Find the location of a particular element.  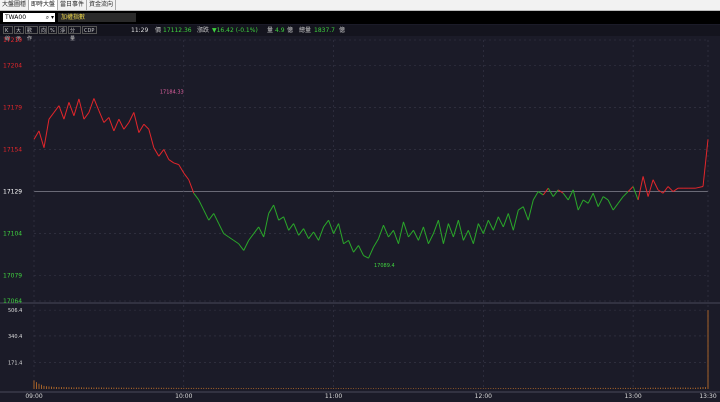

tool-button-0: K線 is located at coordinates (8, 34).